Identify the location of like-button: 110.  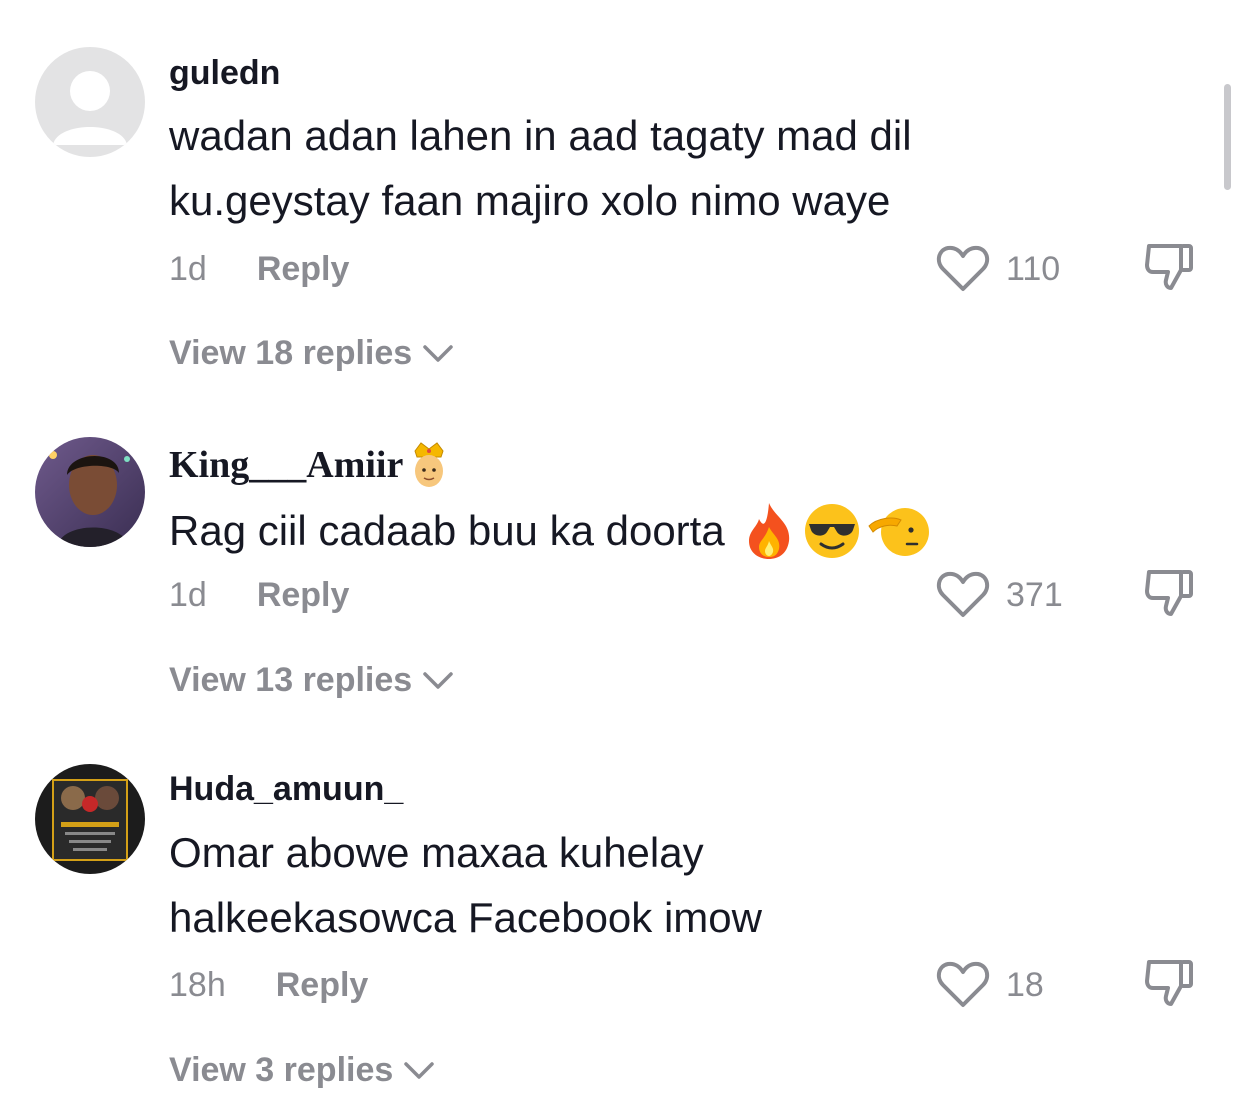
(998, 269).